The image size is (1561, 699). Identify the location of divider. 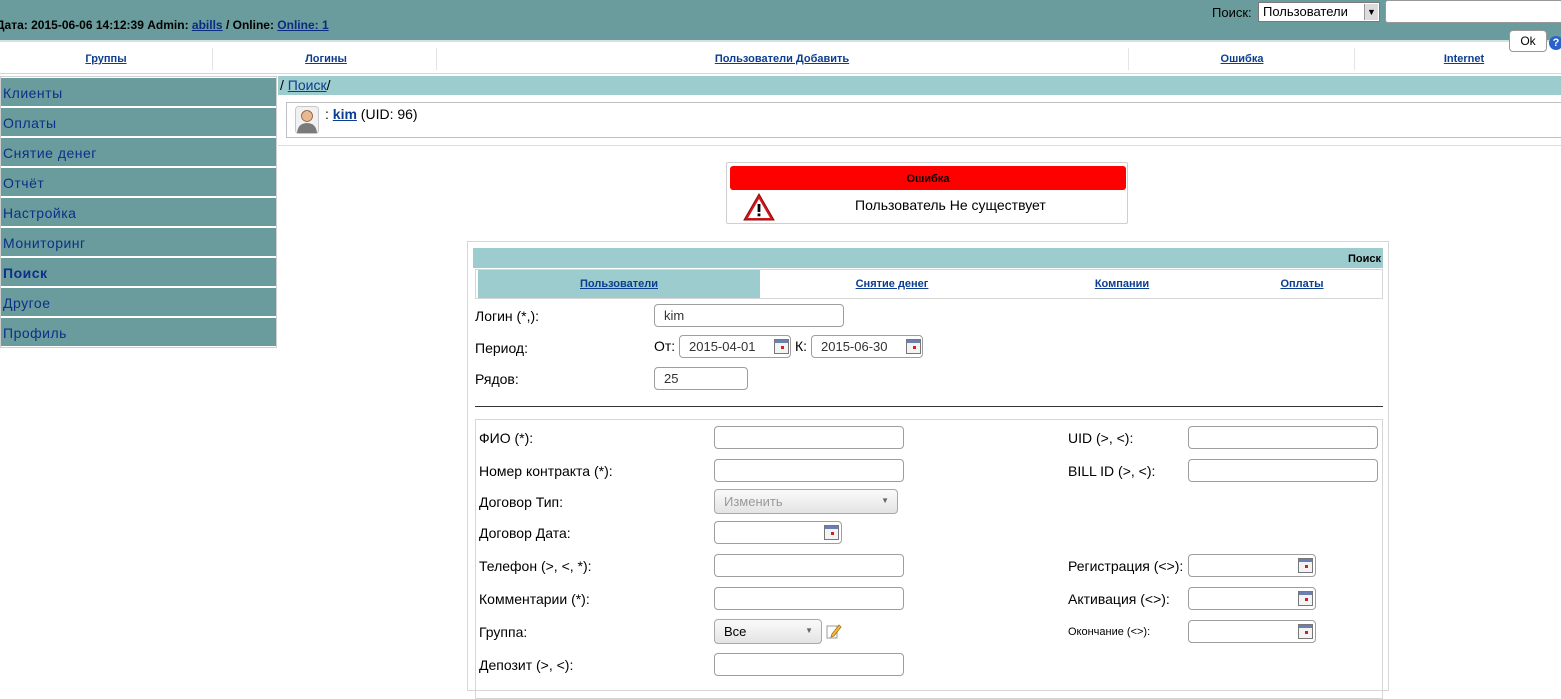
(919, 145).